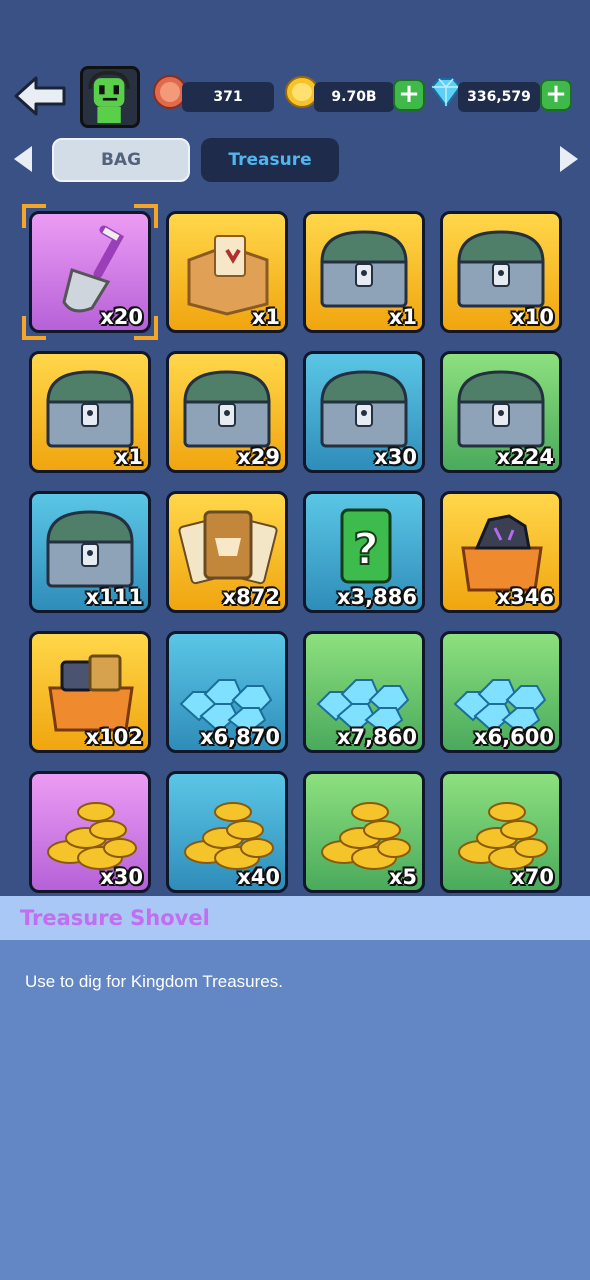 Image resolution: width=590 pixels, height=1280 pixels. I want to click on item-slot-blue-silver-chest: x30, so click(364, 412).